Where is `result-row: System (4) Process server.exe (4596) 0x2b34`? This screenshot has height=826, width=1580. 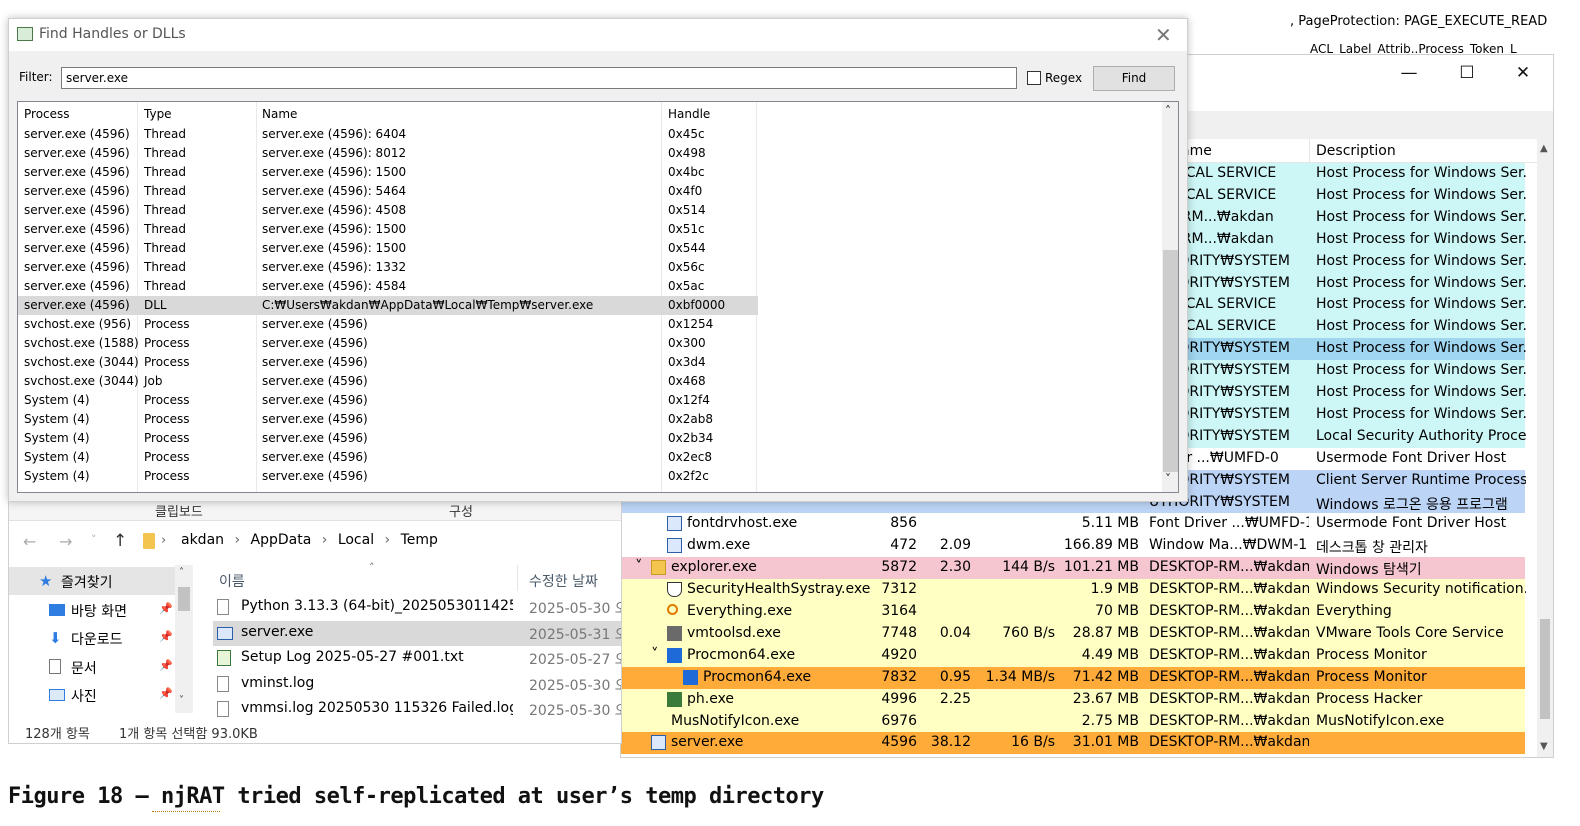 result-row: System (4) Process server.exe (4596) 0x2b34 is located at coordinates (388, 438).